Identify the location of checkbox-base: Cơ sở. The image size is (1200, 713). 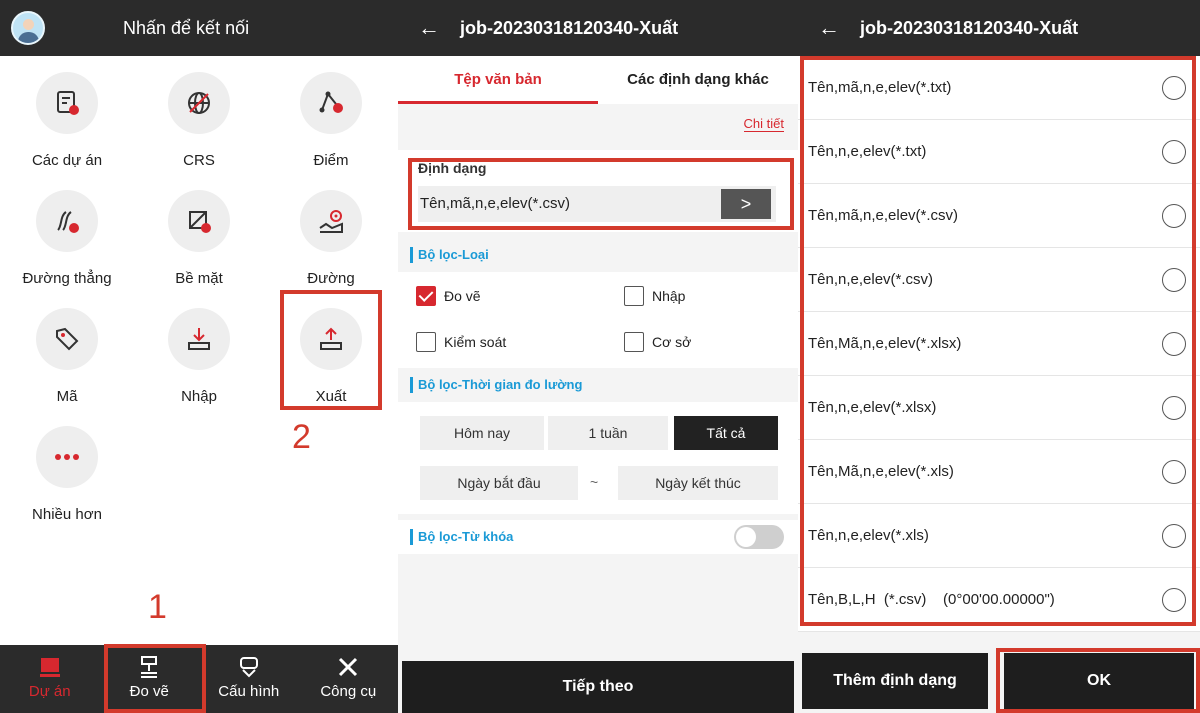
(657, 342).